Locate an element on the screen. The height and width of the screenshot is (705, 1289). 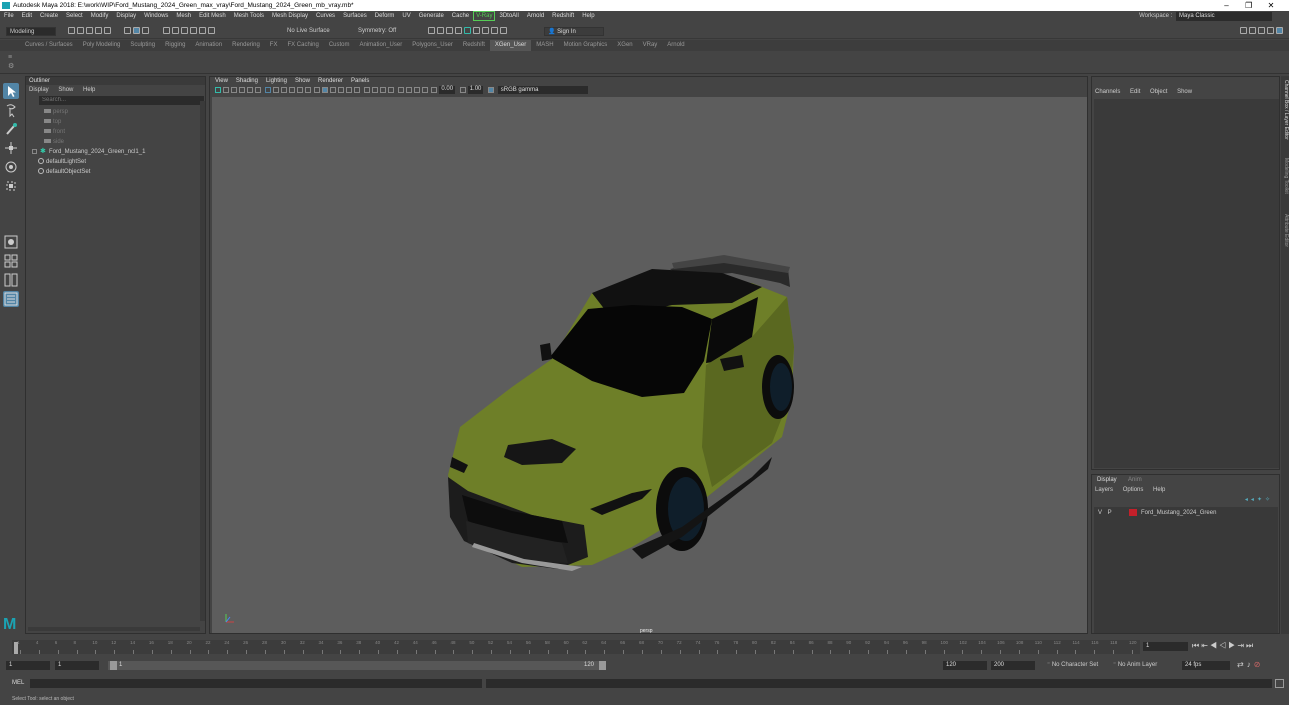
persp-outliner-layout-icon is located at coordinates (11, 280).